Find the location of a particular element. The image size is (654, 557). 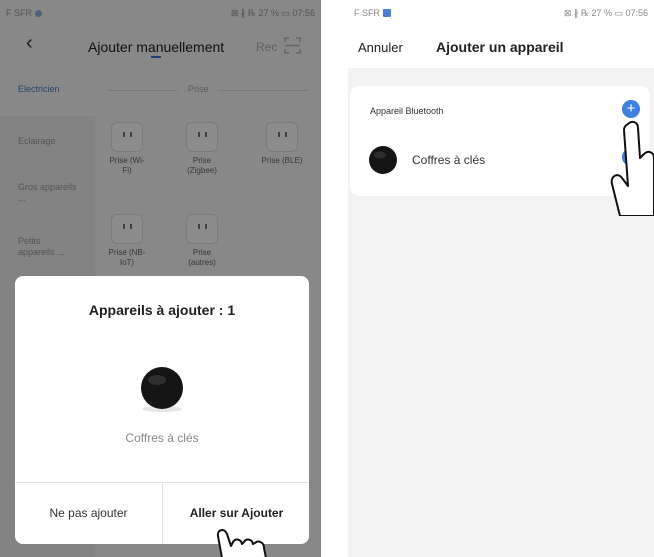

header-bar: Annuler Ajouter un appareil is located at coordinates (501, 47).